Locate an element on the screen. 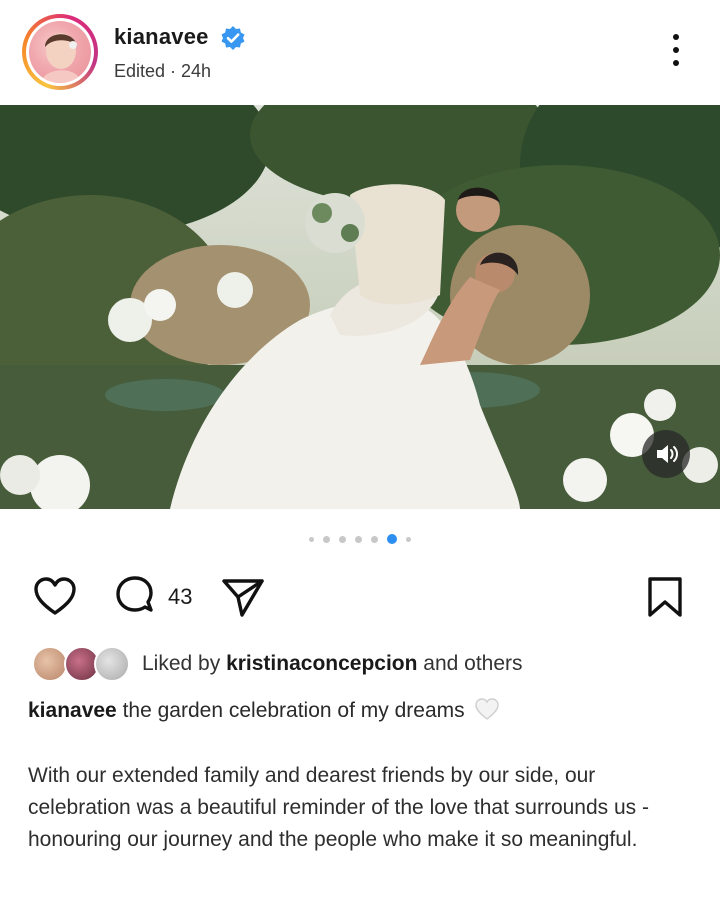  likes-row: Liked by kristinaconcepcion and others is located at coordinates (368, 666).